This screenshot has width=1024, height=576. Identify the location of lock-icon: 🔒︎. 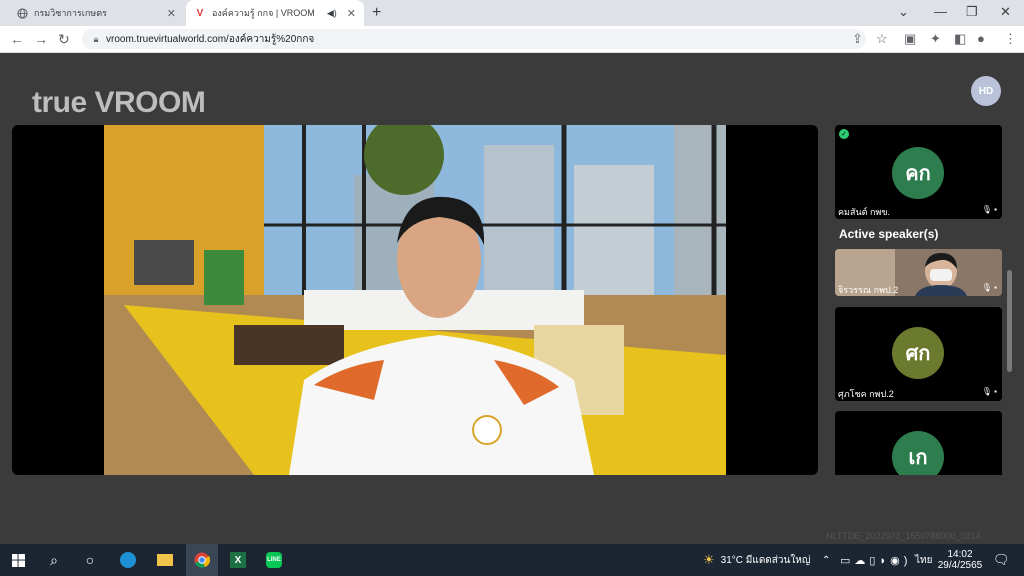
(96, 38).